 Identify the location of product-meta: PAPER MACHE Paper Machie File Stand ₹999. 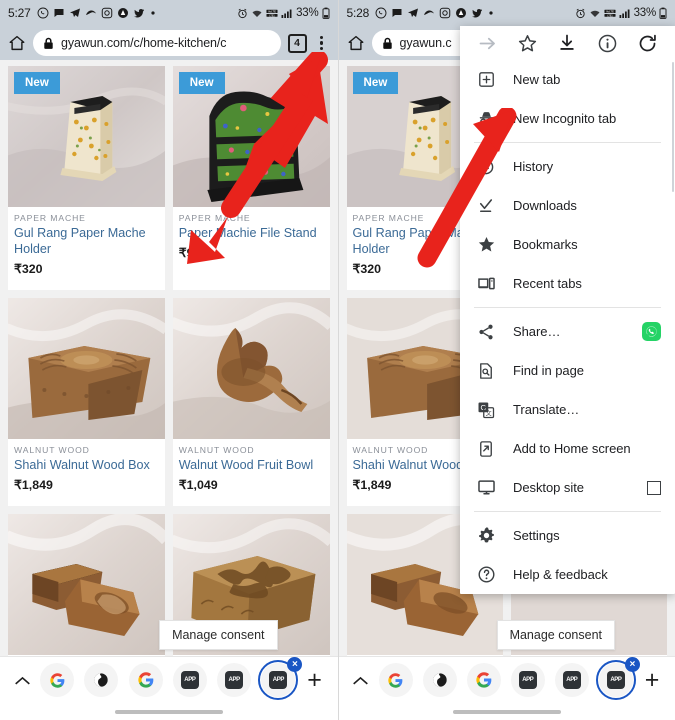
(251, 233).